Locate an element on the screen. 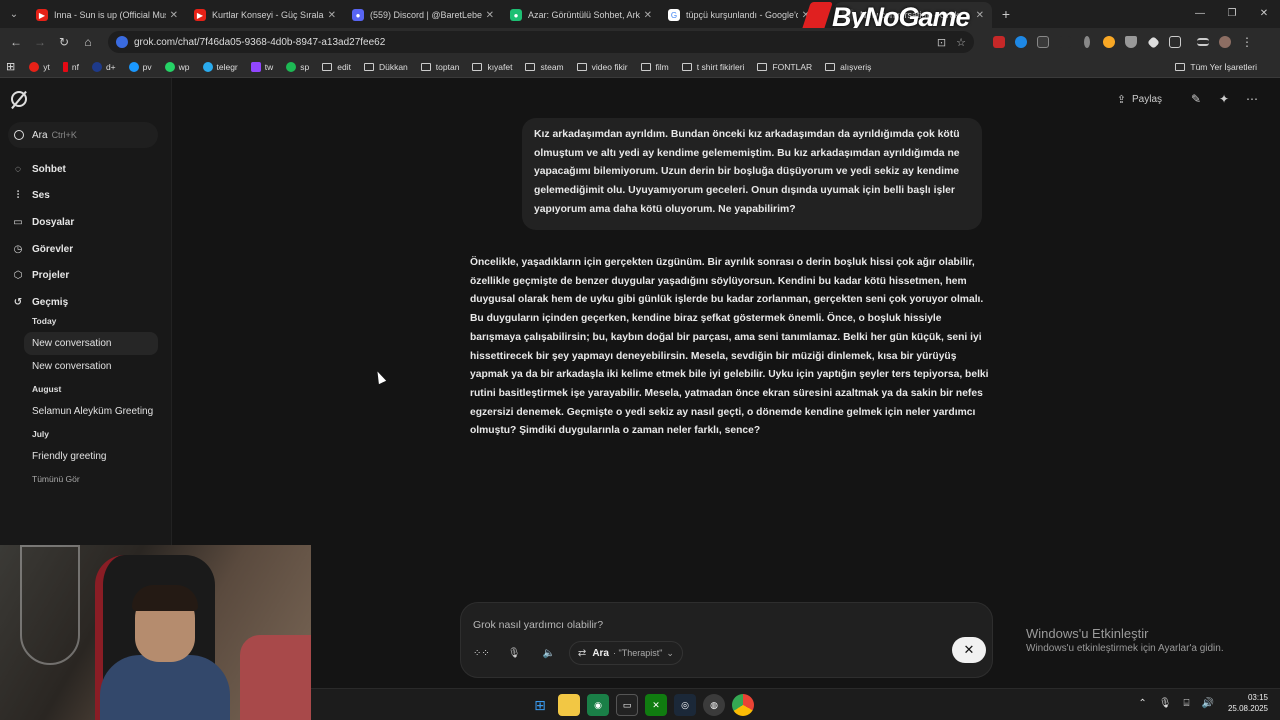  apps-grid-icon: ⊞ is located at coordinates (10, 66).